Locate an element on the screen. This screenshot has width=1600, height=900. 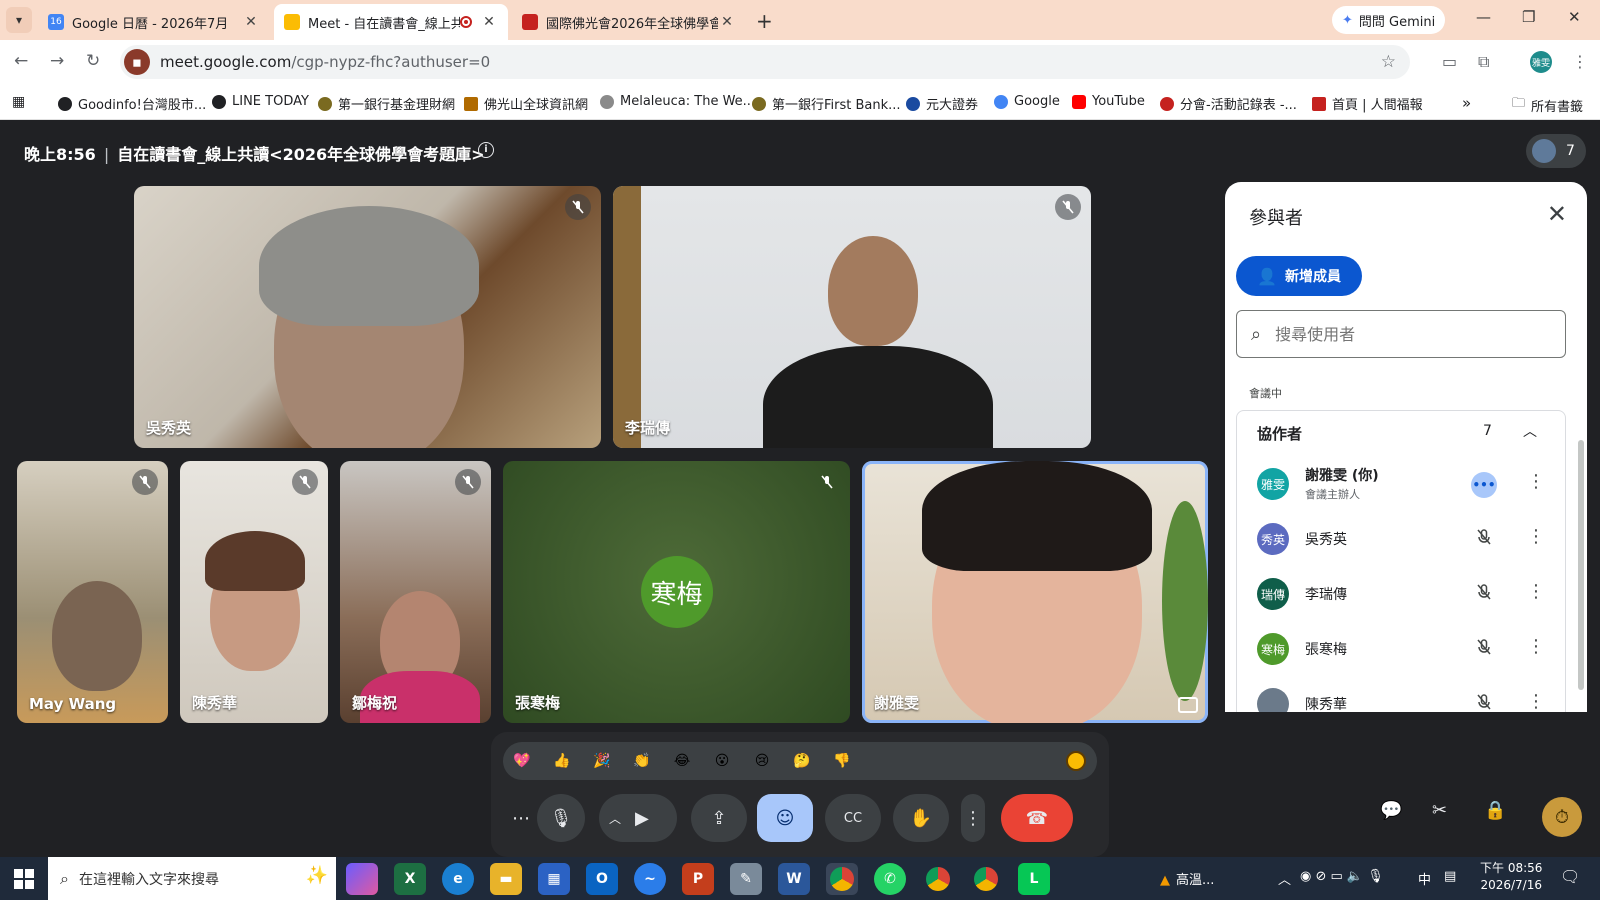
present-screen-button: ⇪ is located at coordinates (719, 818).